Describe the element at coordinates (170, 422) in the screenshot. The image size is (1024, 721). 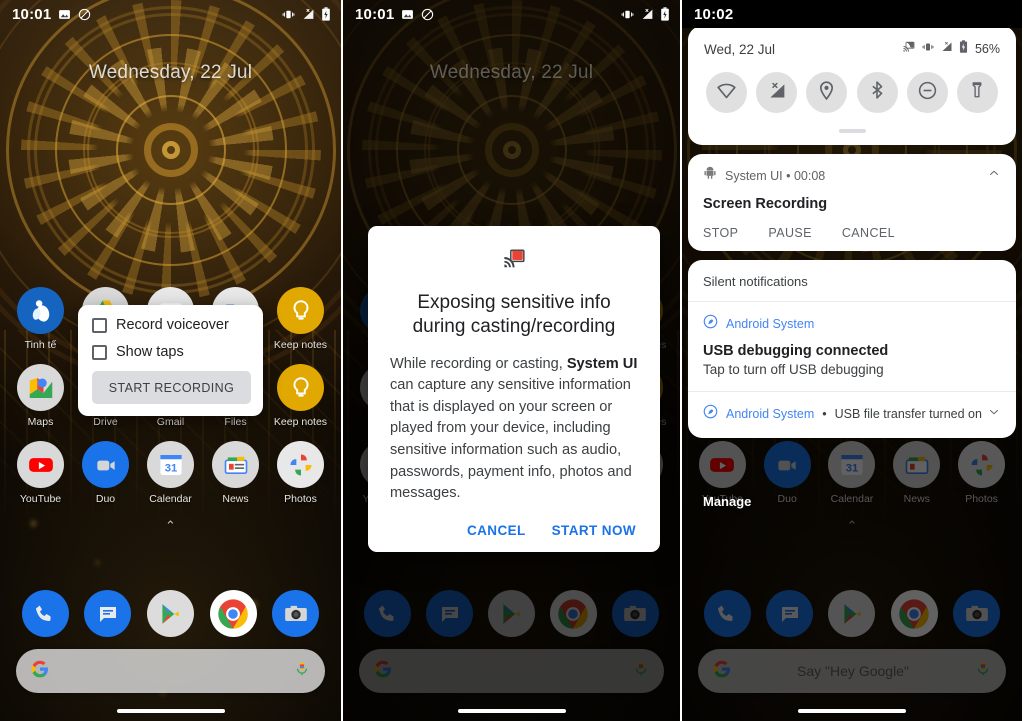
I see `app-label: Gmail` at that location.